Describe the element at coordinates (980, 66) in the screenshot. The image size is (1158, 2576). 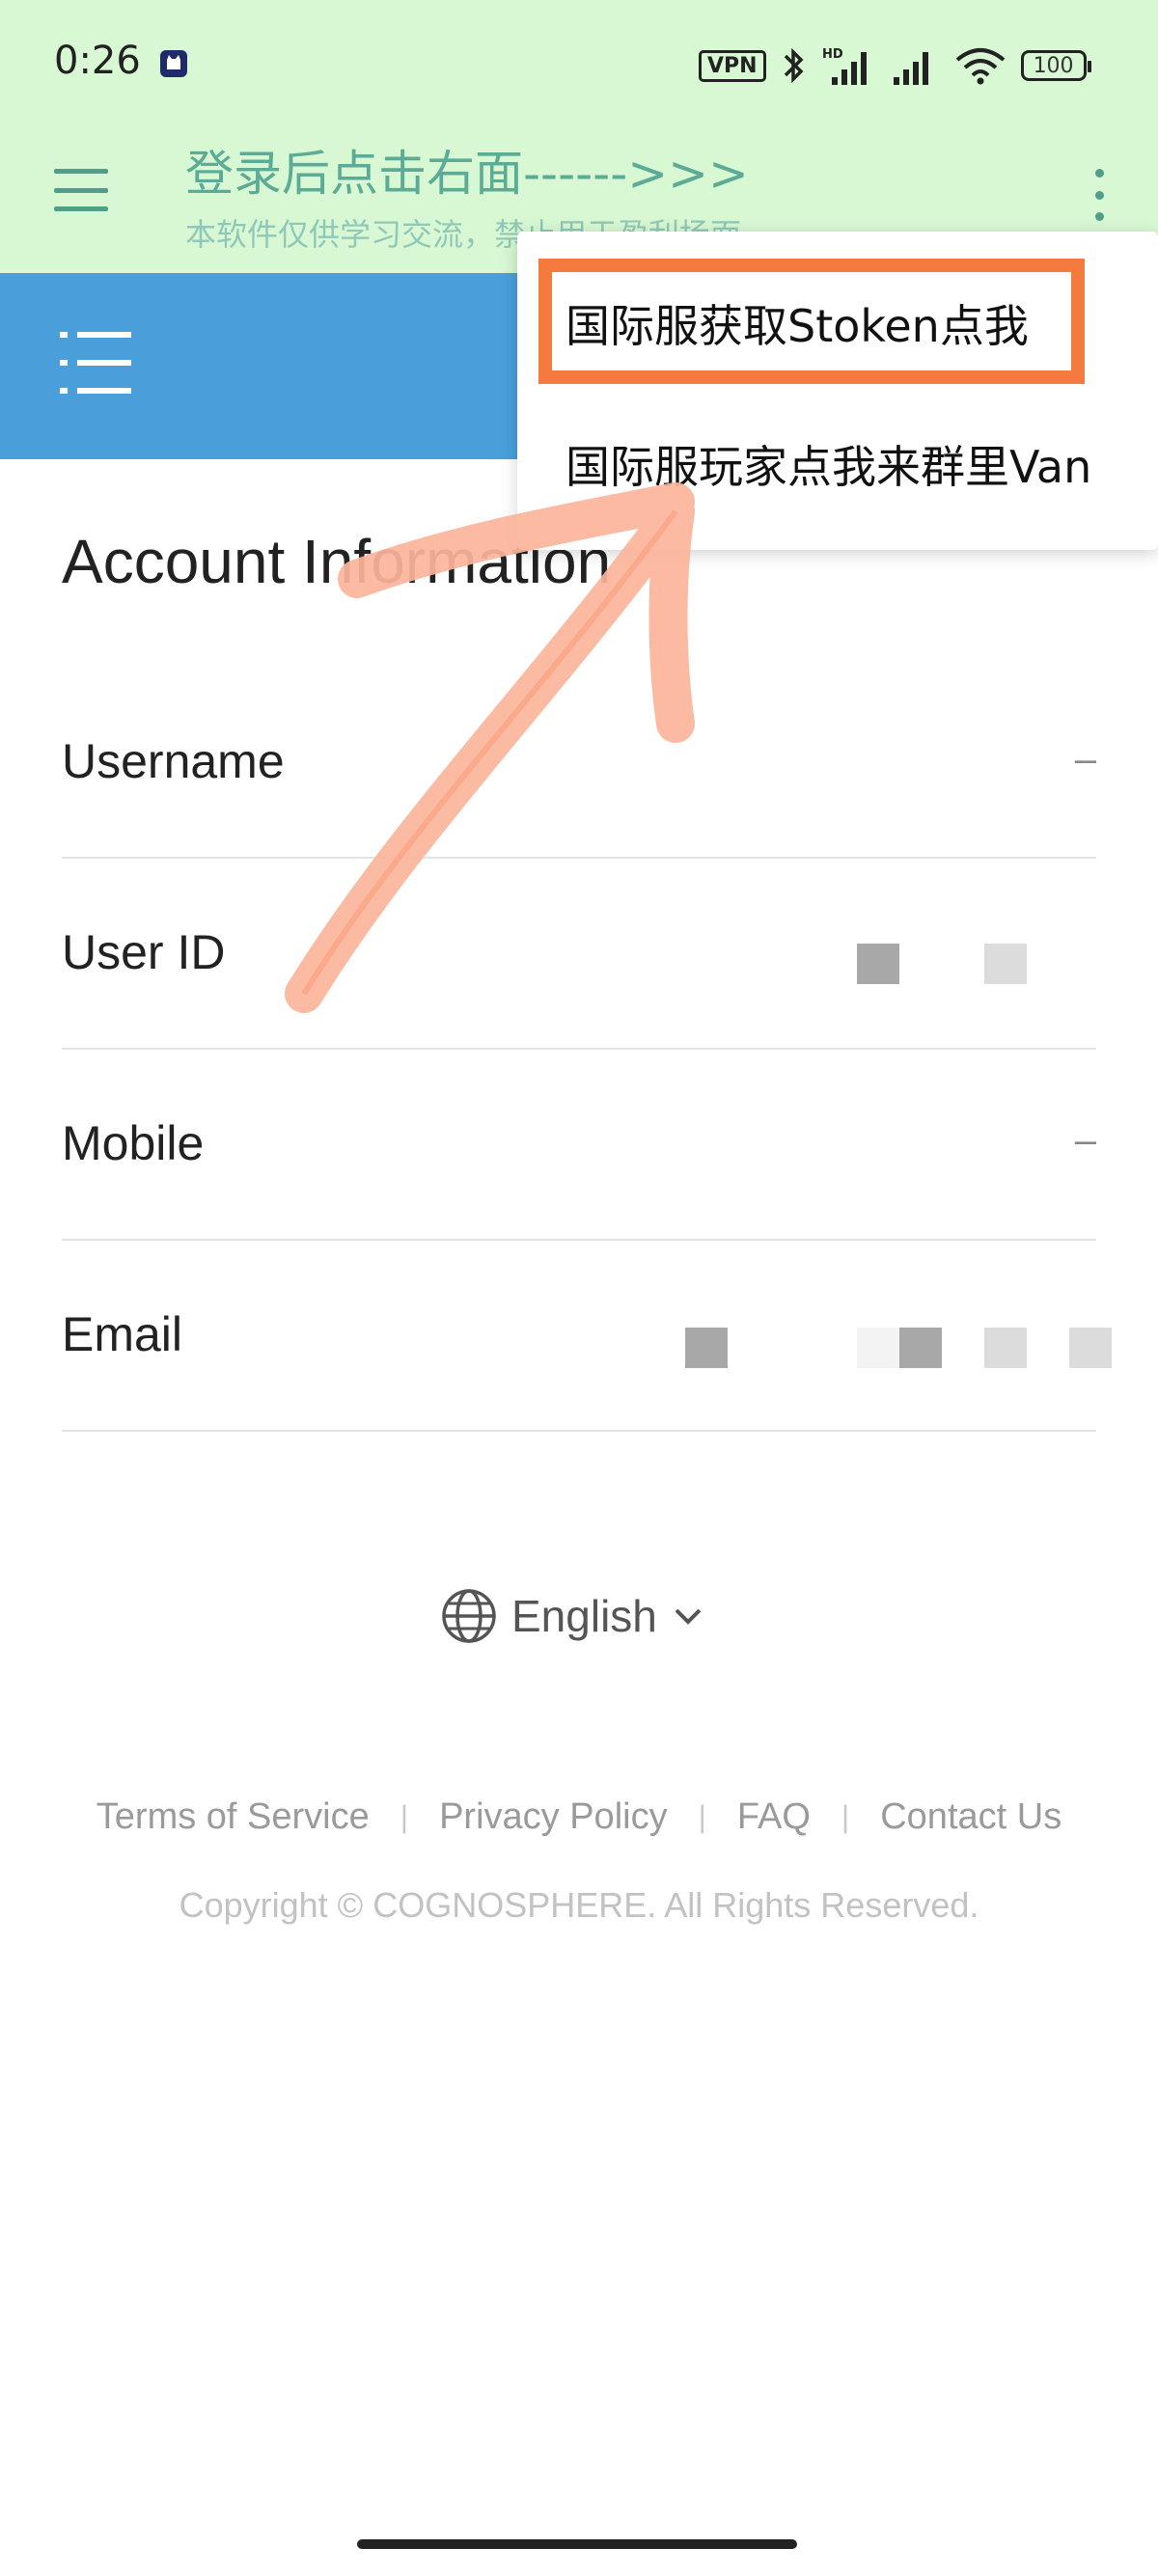
I see `wifi-icon` at that location.